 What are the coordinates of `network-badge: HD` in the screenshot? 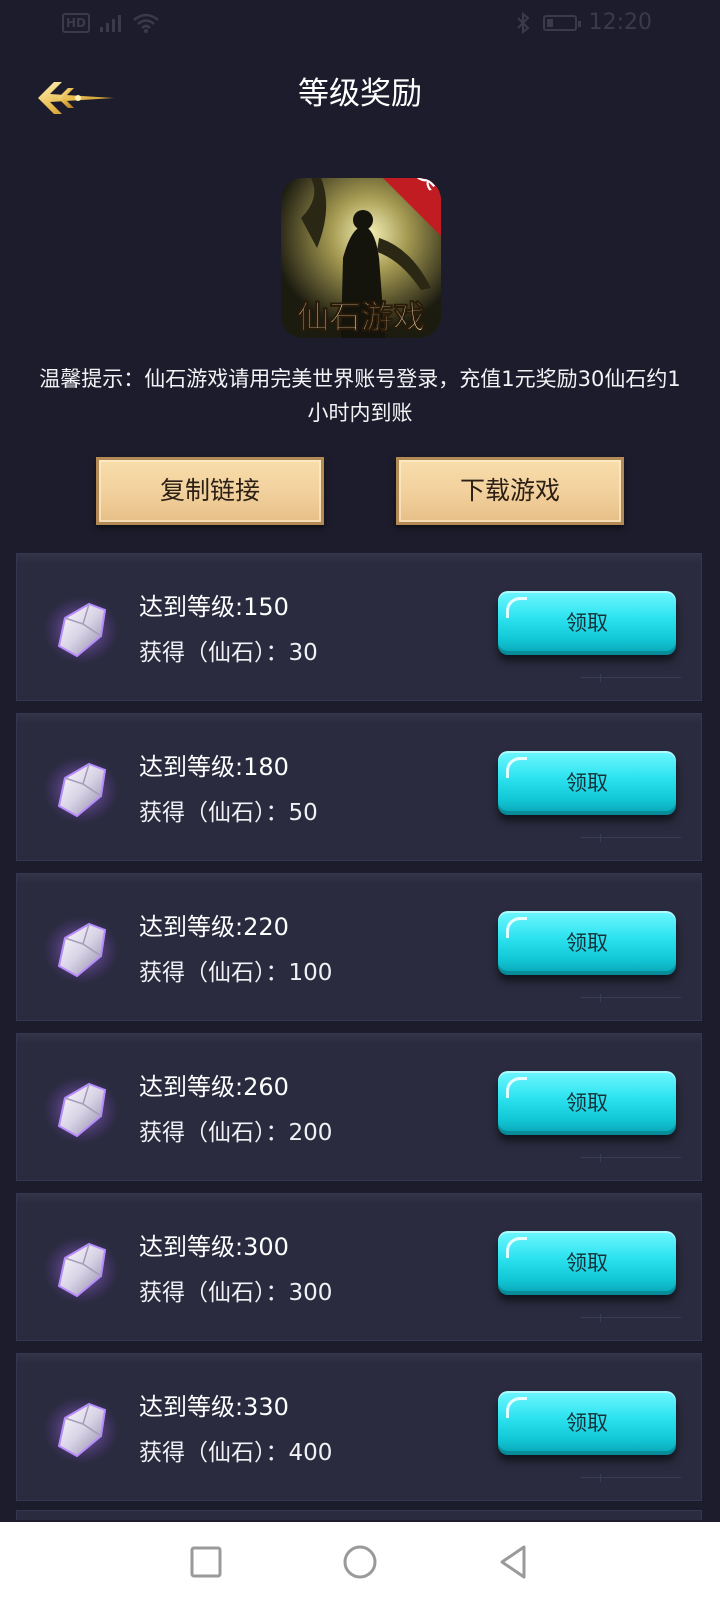 It's located at (76, 23).